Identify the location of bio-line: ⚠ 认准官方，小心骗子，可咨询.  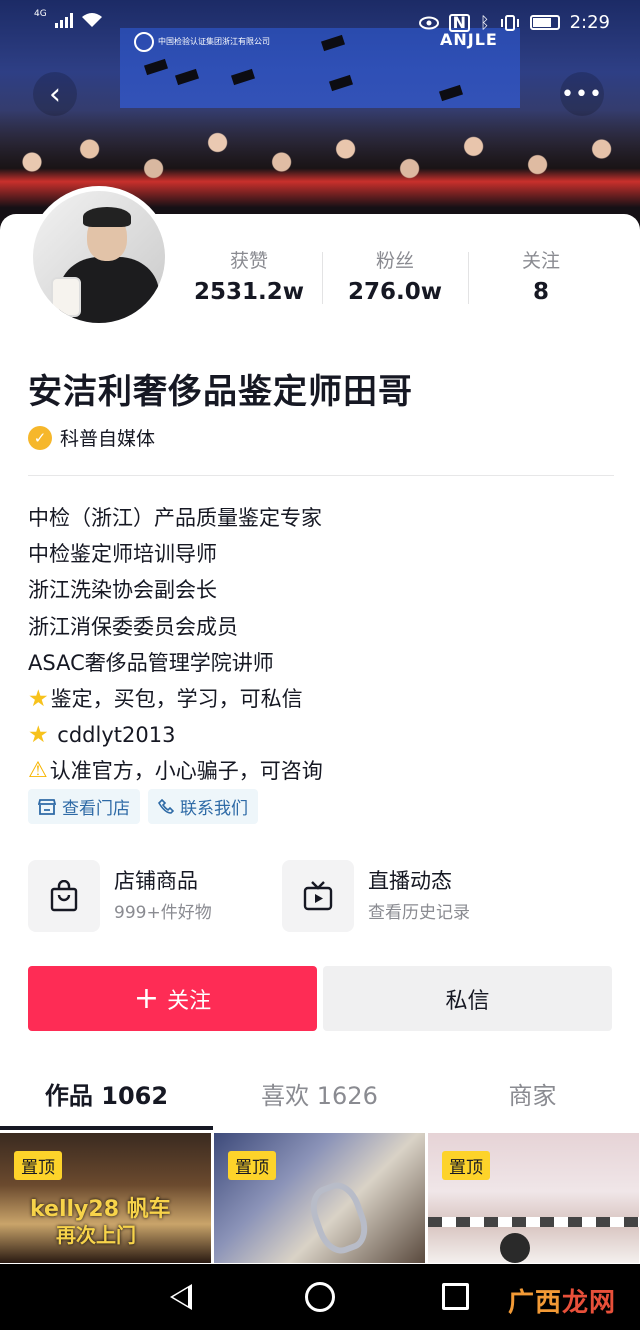
(323, 771).